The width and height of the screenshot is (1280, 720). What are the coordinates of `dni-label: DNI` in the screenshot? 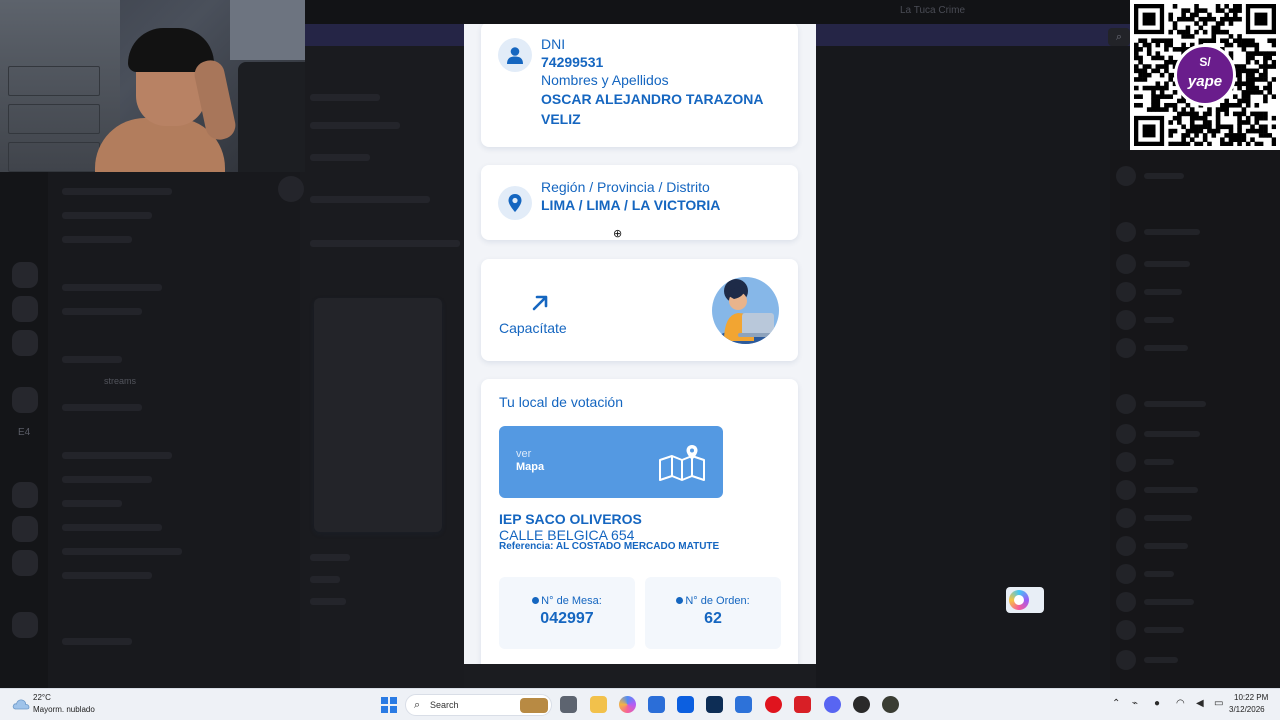 It's located at (553, 44).